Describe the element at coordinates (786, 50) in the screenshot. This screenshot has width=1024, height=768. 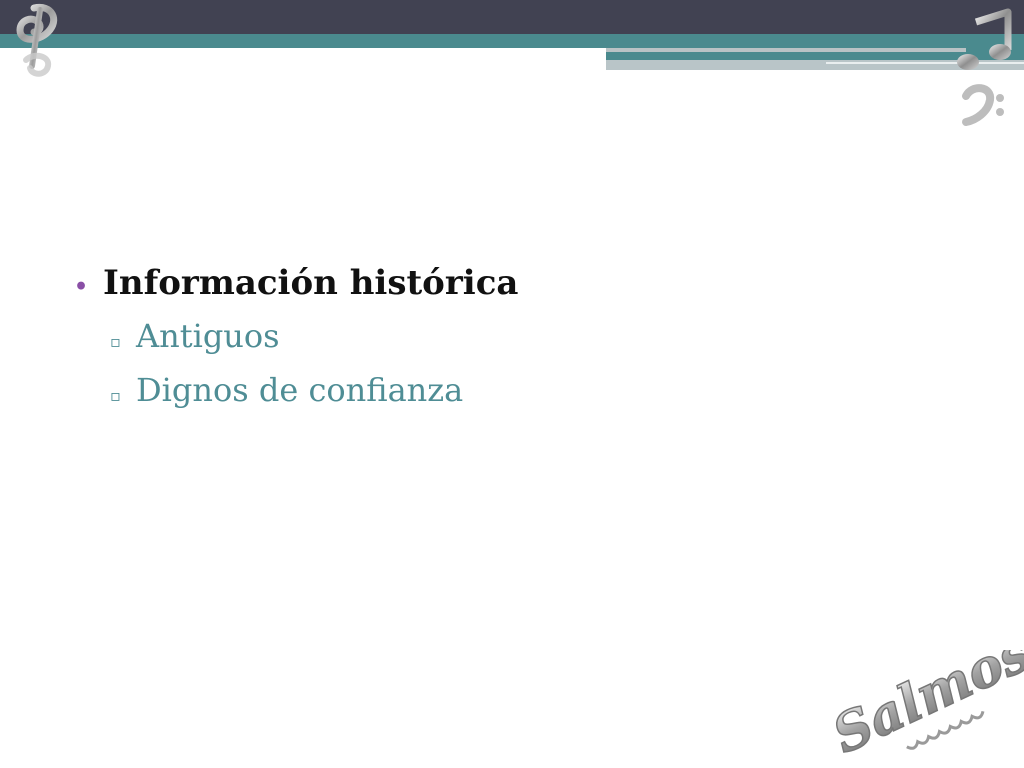
I see `header-grey-stripe` at that location.